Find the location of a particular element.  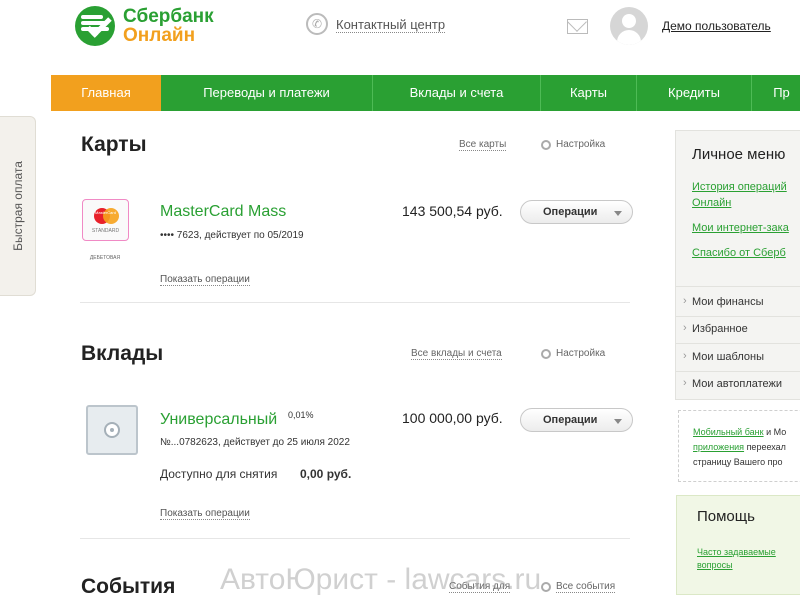

phone-icon: ✆ is located at coordinates (317, 24).